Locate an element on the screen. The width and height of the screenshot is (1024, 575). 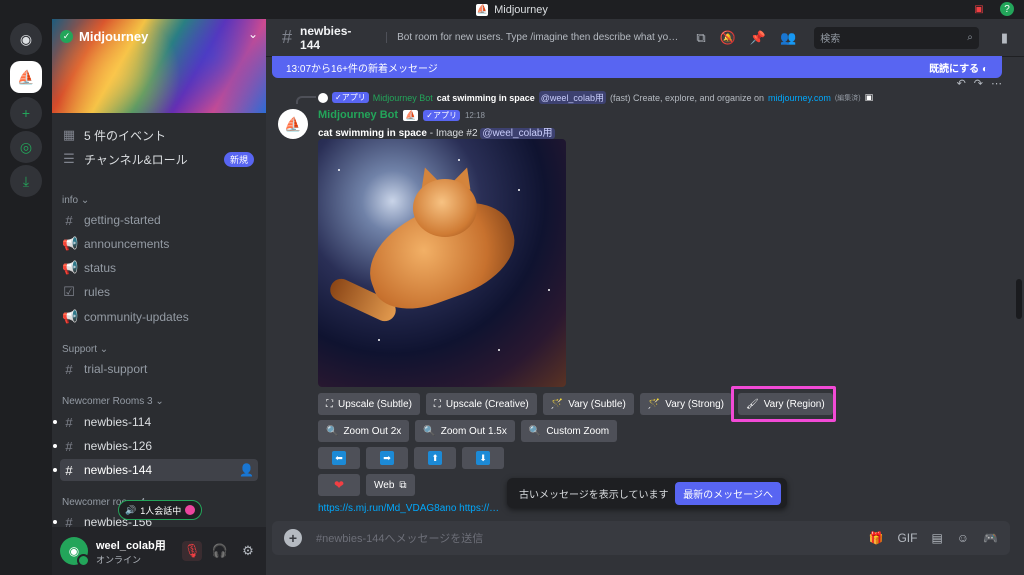
category-newcomer-rooms-3: Newcomer Rooms 3 ⌄ is located at coordinates (113, 401).